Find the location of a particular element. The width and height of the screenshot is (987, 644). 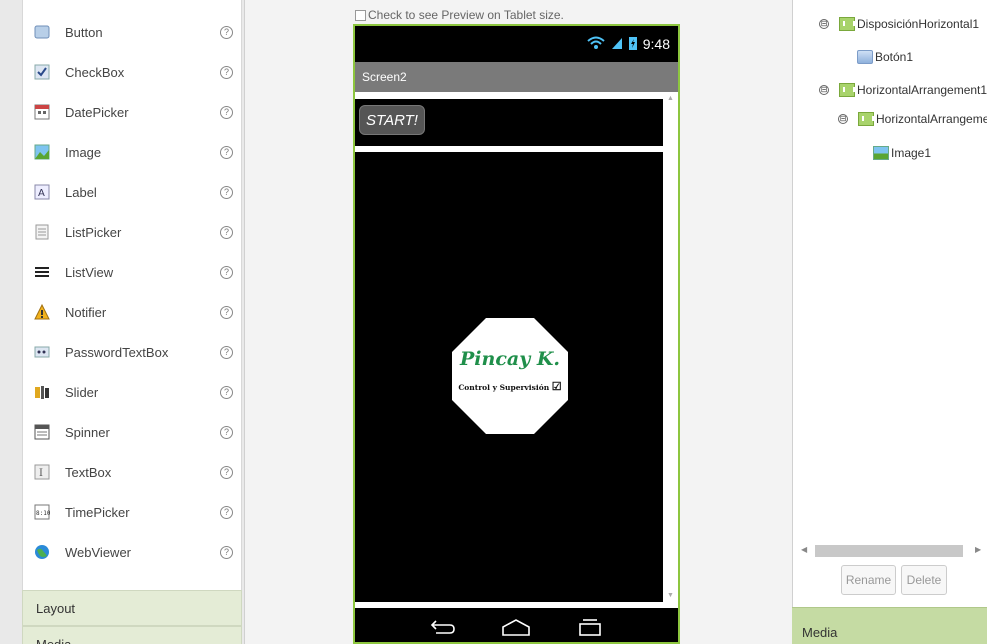

tree-item-horizontalarrangement: ⊟ HorizontalArrangement is located at coordinates (912, 119).